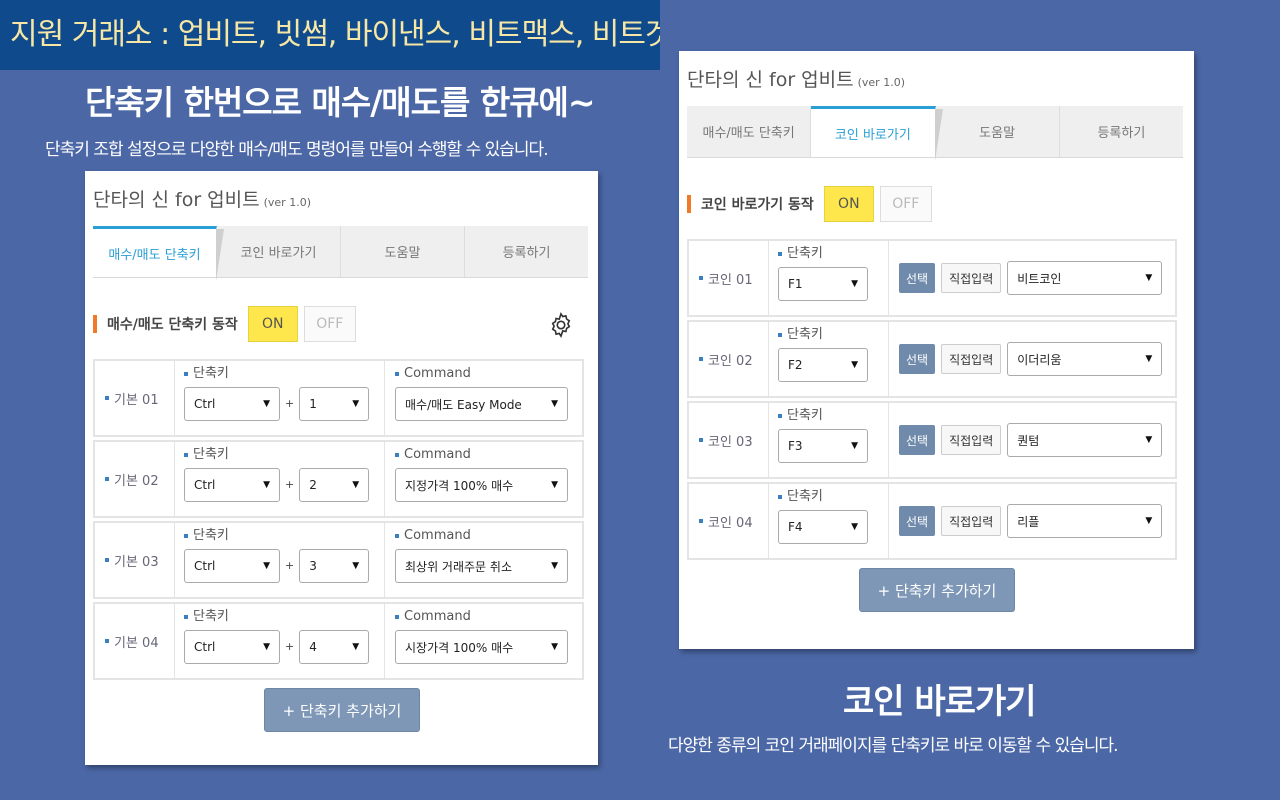  Describe the element at coordinates (823, 527) in the screenshot. I see `key-select: F4 ▼` at that location.